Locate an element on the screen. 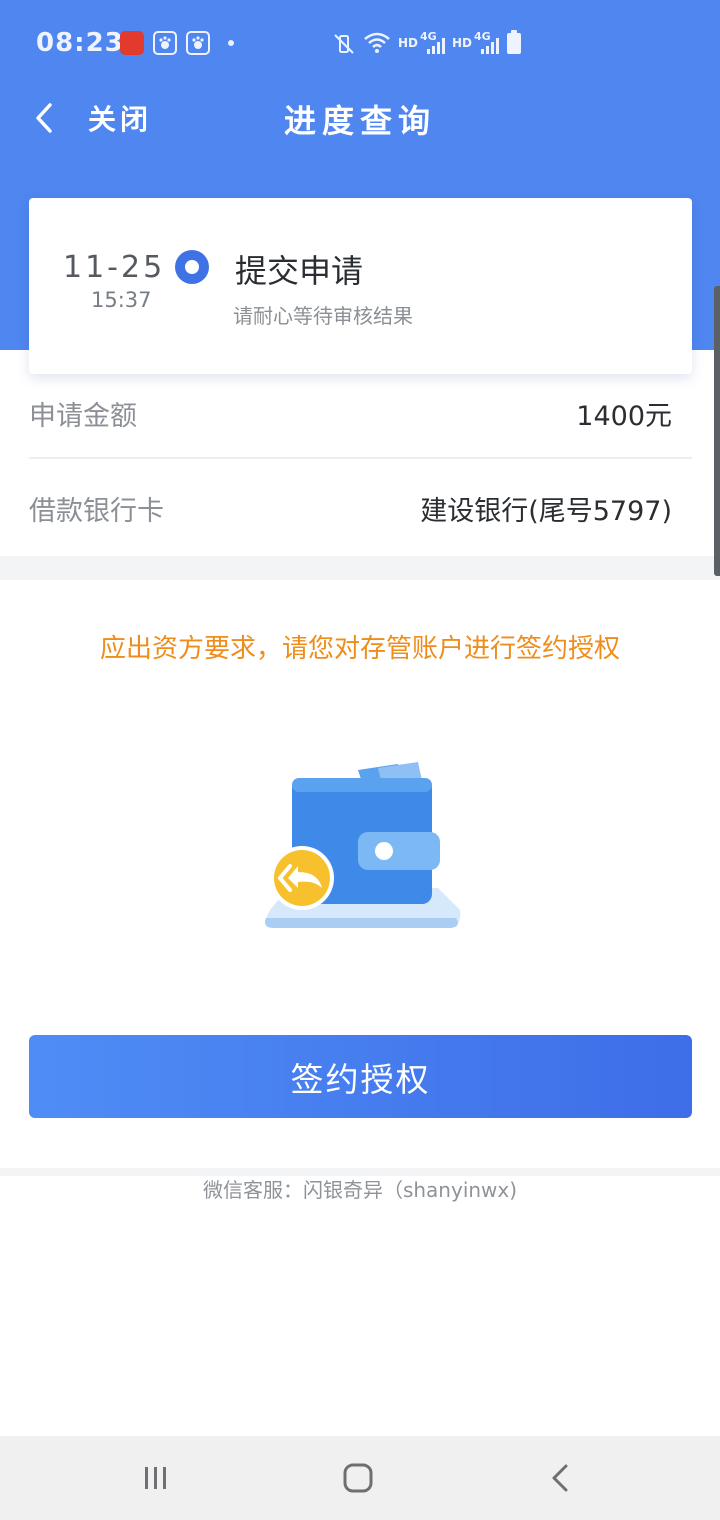 The width and height of the screenshot is (720, 1520). system-navigation-bar is located at coordinates (360, 1478).